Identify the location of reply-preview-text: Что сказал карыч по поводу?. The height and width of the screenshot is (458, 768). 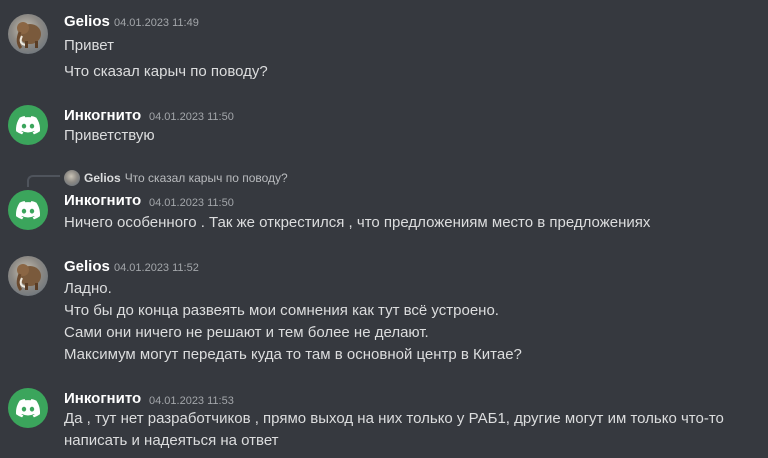
(206, 178).